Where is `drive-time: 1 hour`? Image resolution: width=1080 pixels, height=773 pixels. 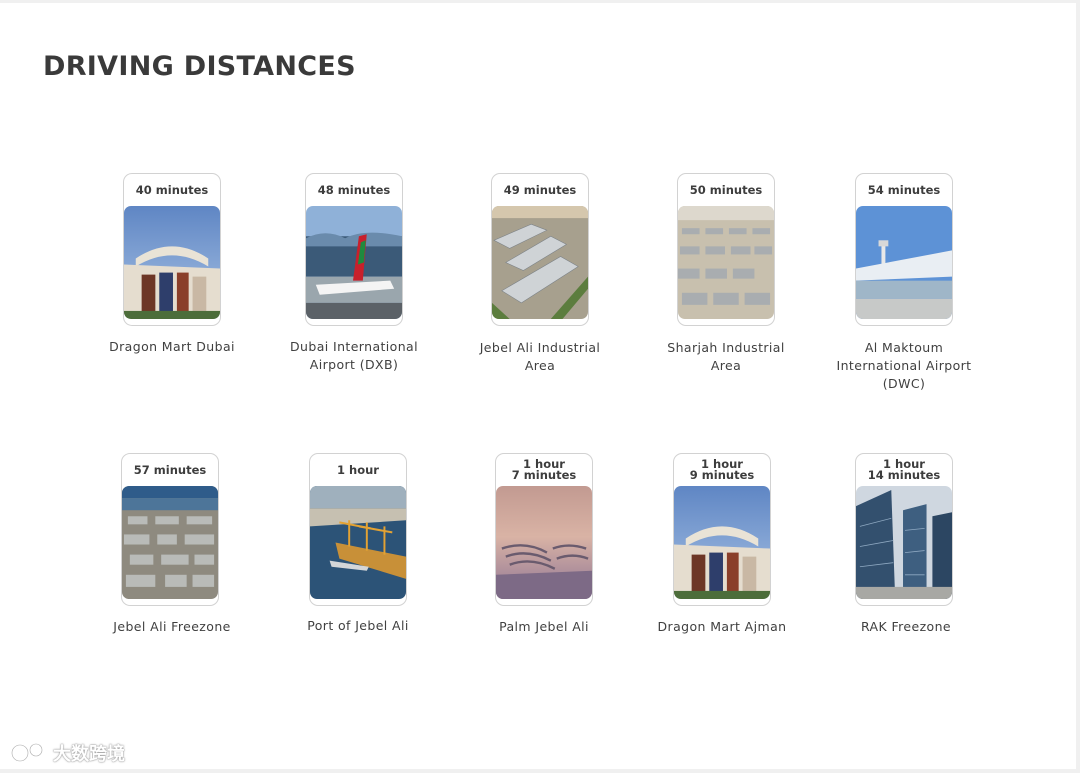 drive-time: 1 hour is located at coordinates (358, 469).